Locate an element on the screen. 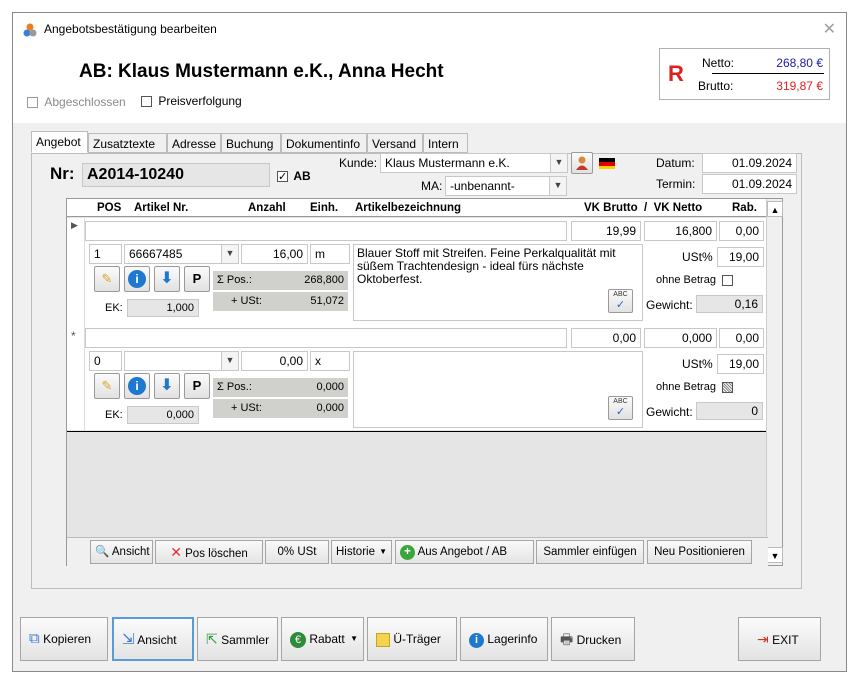 This screenshot has height=685, width=860. kopieren-button: ⧉ Kopieren is located at coordinates (64, 639).